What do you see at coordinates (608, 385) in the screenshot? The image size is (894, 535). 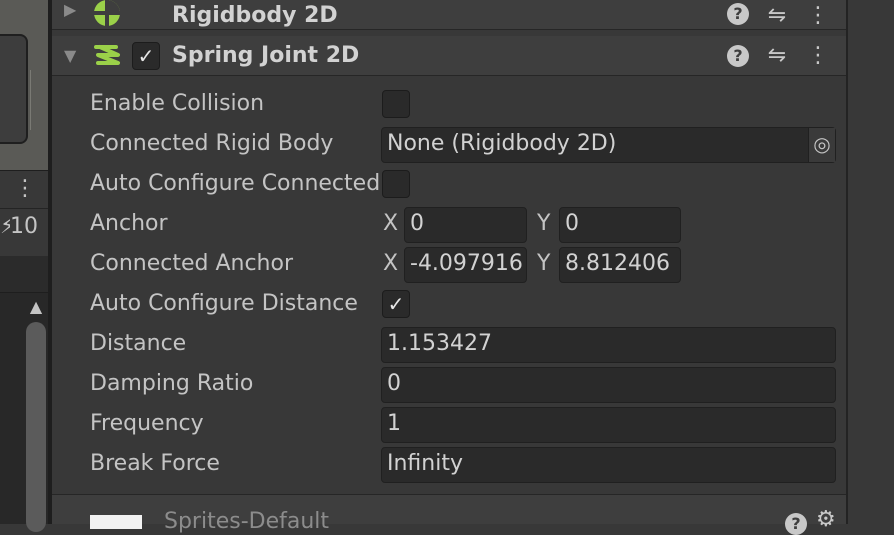 I see `damping-ratio-field: 0` at bounding box center [608, 385].